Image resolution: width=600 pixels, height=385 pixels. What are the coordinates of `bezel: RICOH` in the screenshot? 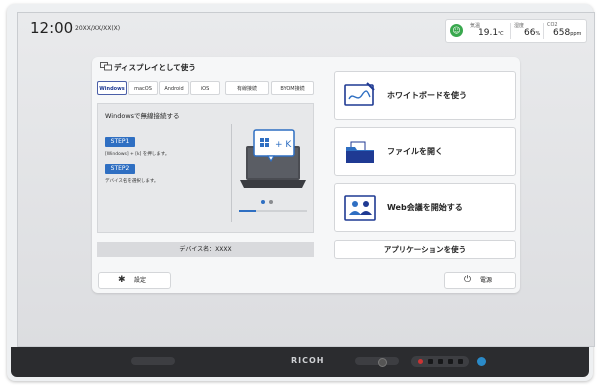 It's located at (300, 362).